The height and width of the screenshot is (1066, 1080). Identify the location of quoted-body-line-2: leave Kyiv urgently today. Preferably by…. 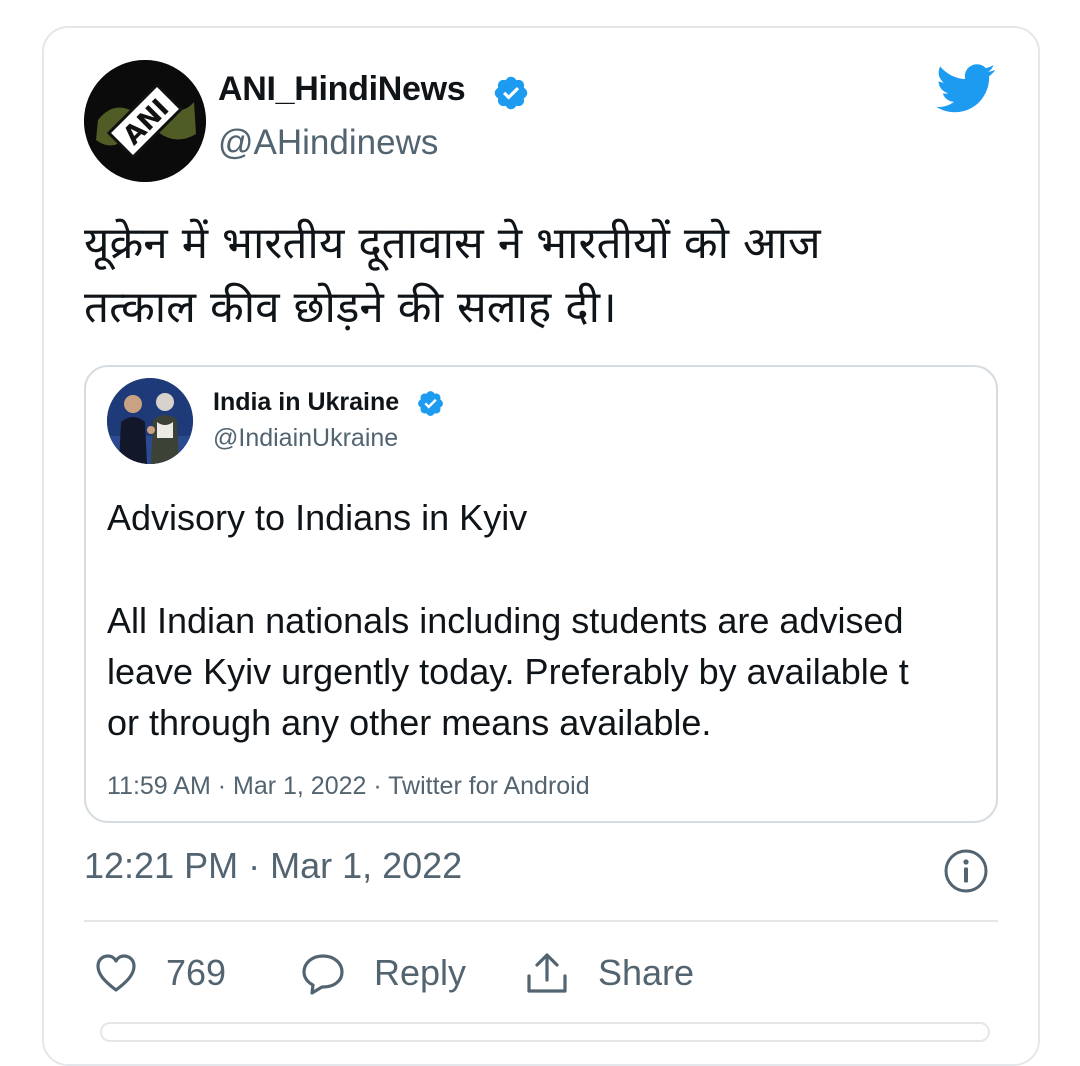
(508, 671).